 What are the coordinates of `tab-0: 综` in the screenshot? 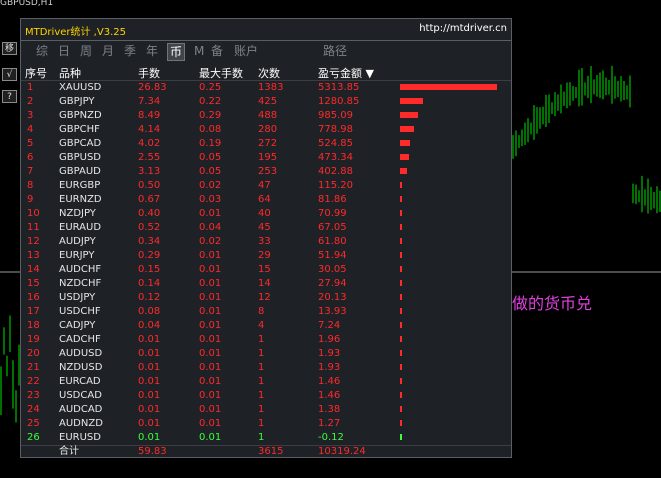 It's located at (42, 51).